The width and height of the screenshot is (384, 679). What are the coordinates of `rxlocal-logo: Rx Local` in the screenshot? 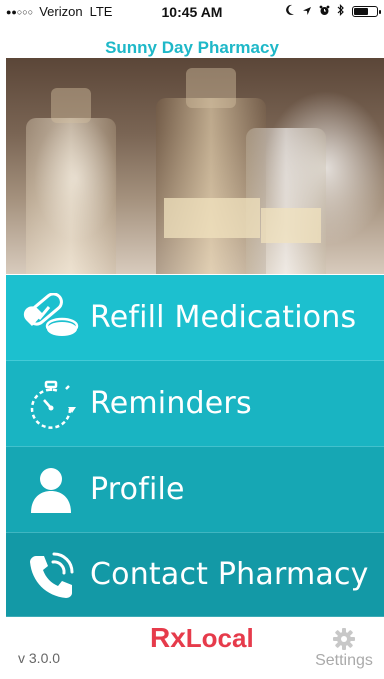 It's located at (202, 638).